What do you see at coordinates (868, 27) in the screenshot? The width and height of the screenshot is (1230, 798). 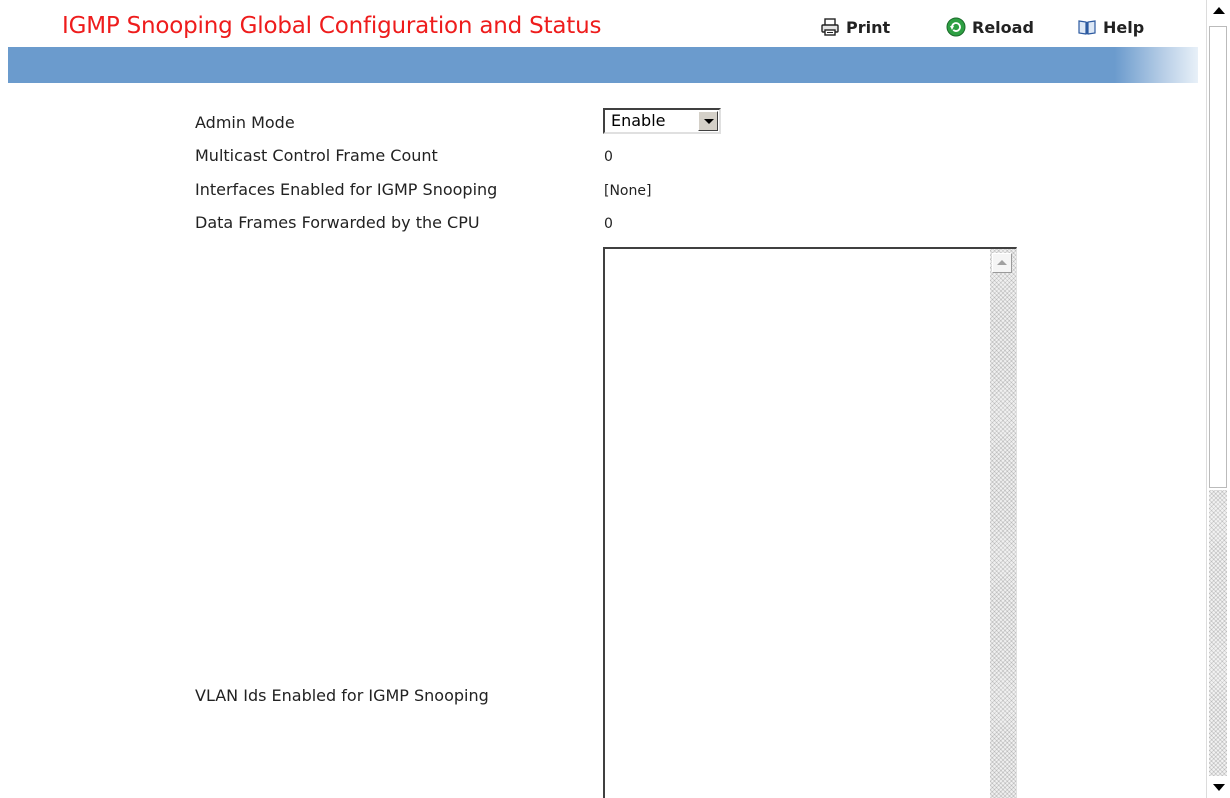 I see `print-label: Print` at bounding box center [868, 27].